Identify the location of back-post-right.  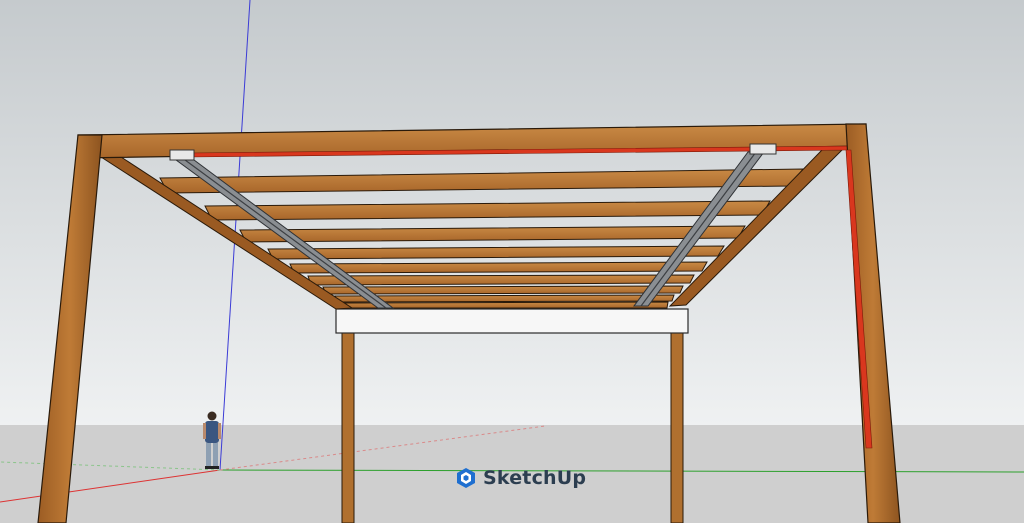
(677, 426).